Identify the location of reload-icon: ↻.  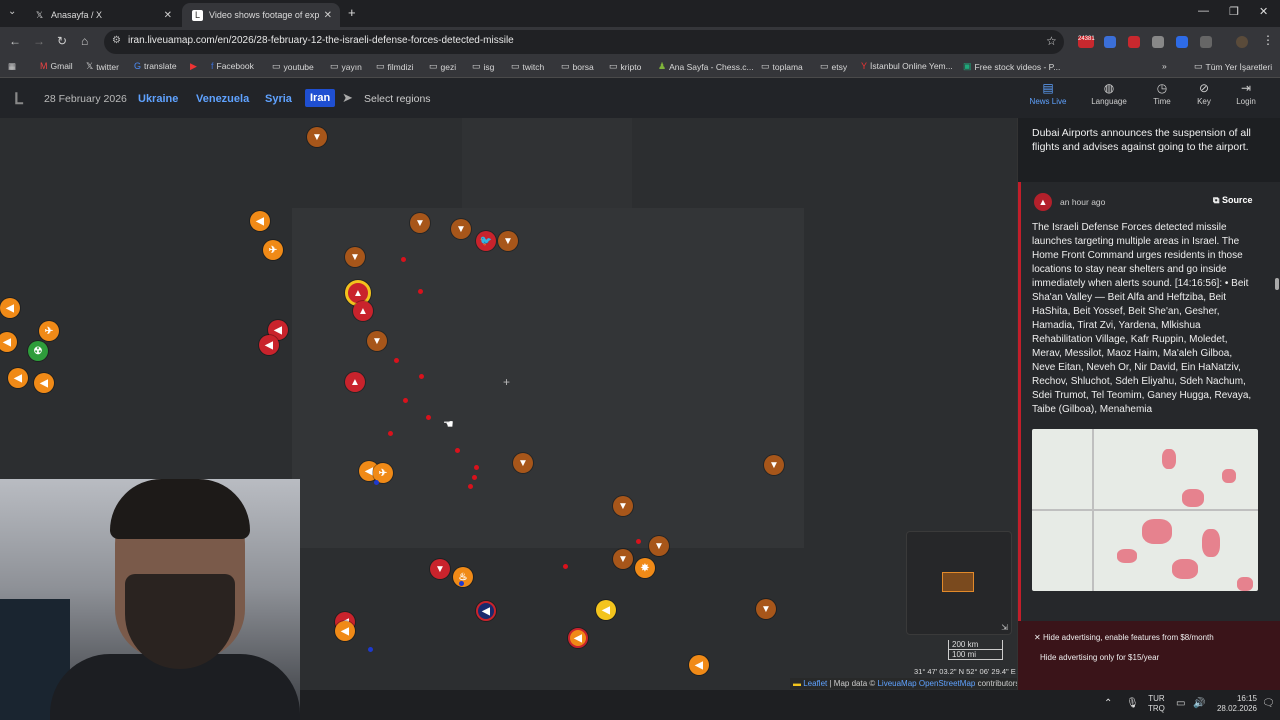
(62, 41).